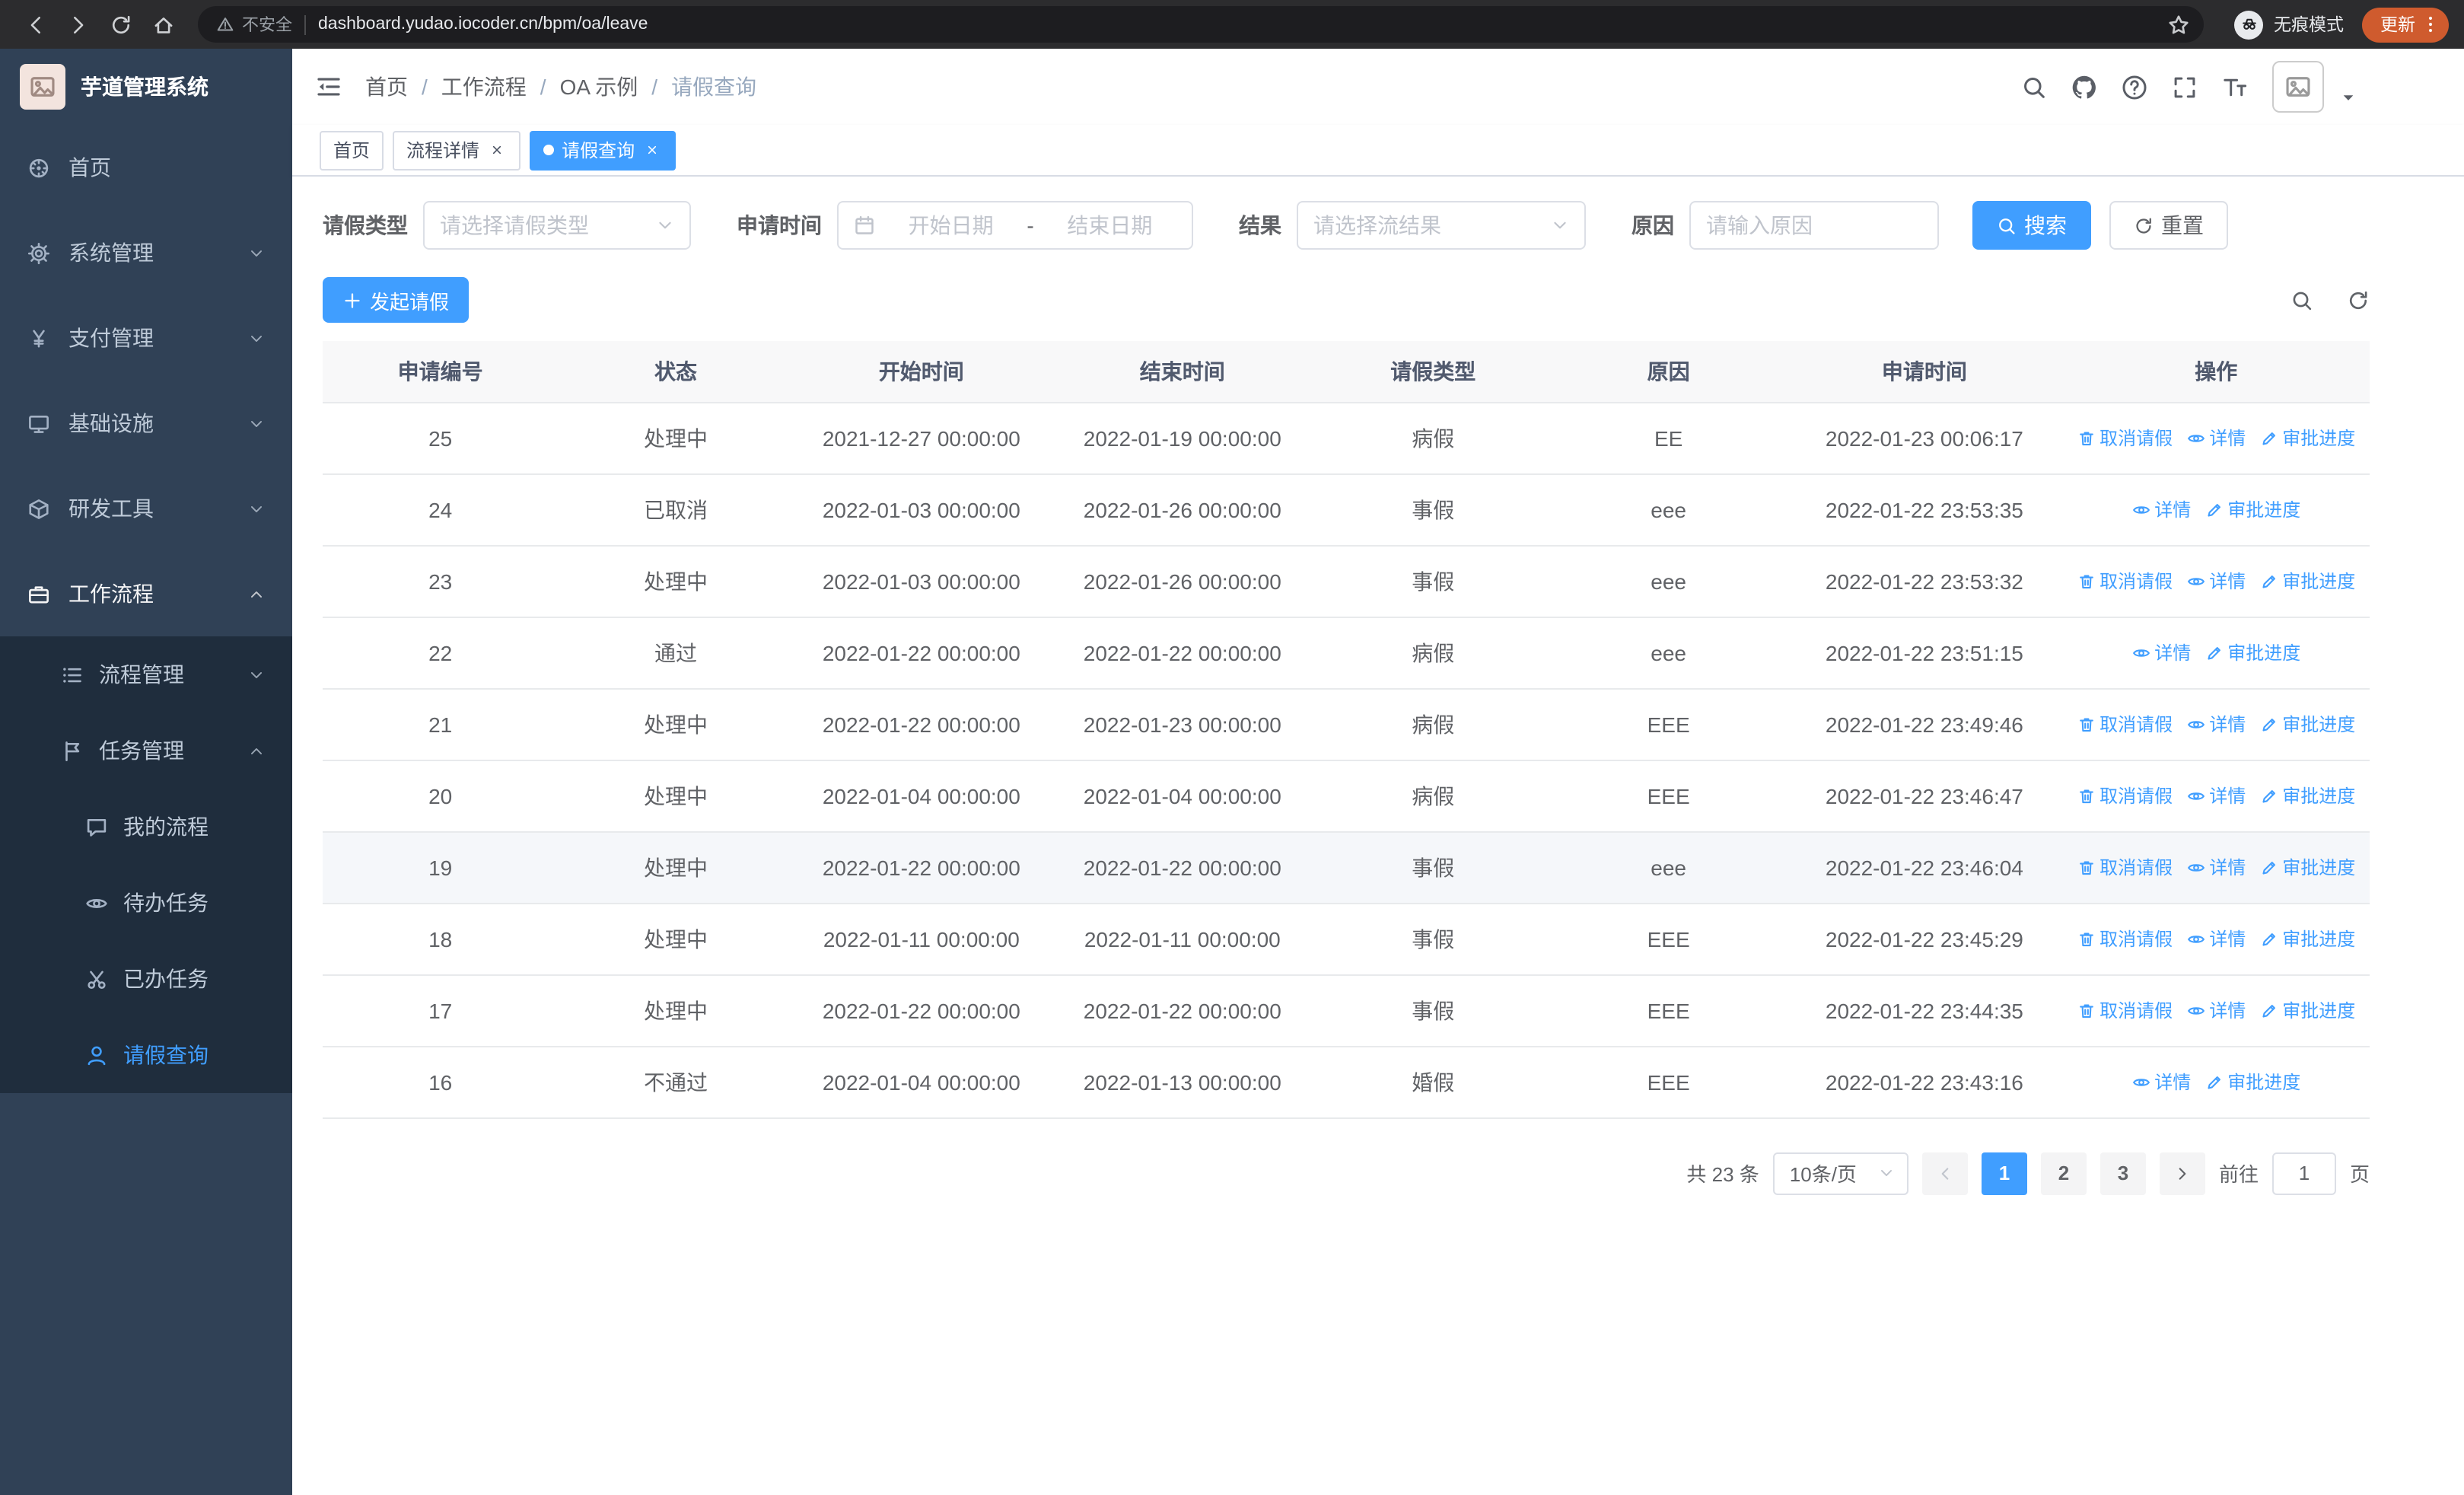  Describe the element at coordinates (676, 1082) in the screenshot. I see `cell-status: 不通过` at that location.